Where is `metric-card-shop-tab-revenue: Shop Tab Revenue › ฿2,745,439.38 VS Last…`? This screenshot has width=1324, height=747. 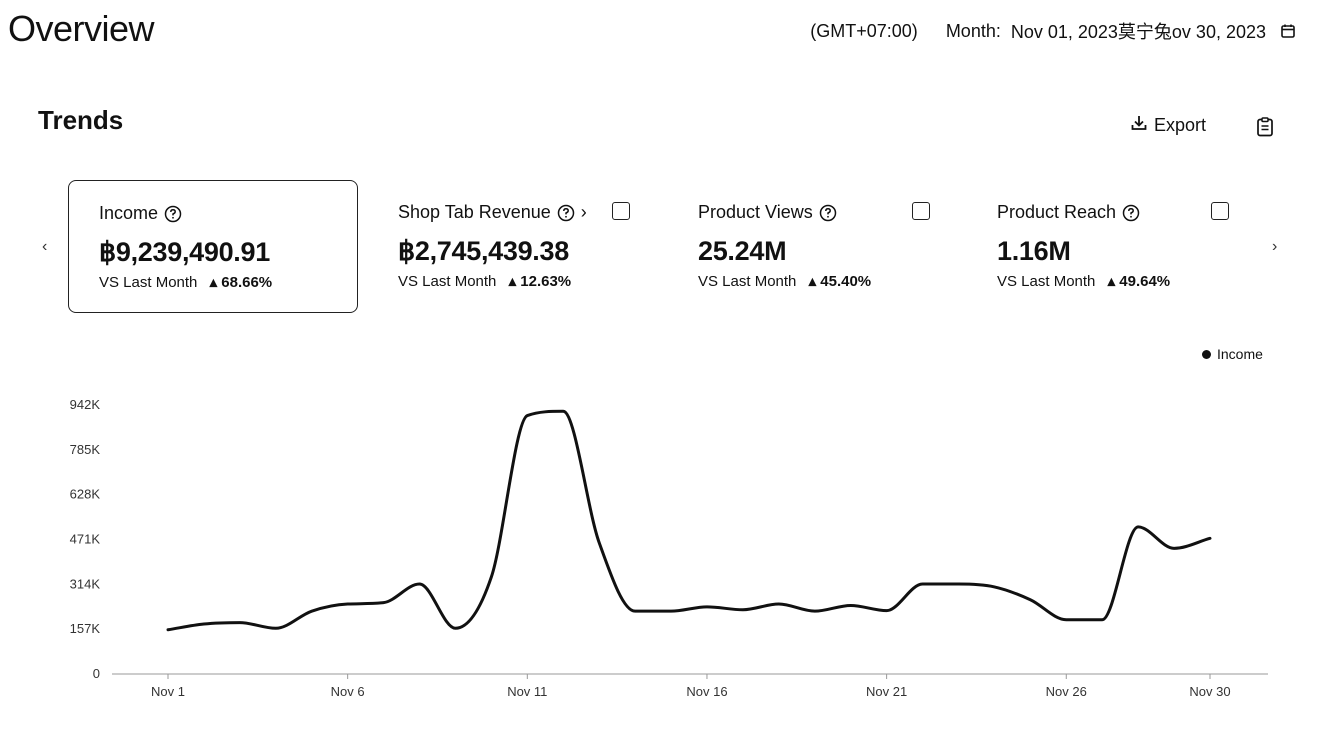 metric-card-shop-tab-revenue: Shop Tab Revenue › ฿2,745,439.38 VS Last… is located at coordinates (513, 246).